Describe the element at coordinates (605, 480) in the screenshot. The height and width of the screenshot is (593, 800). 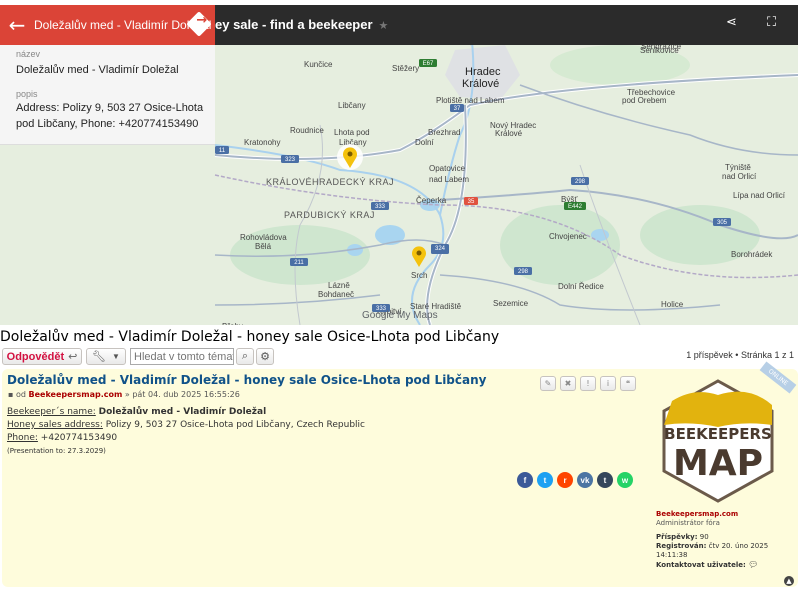
I see `tumblr-icon: t` at that location.